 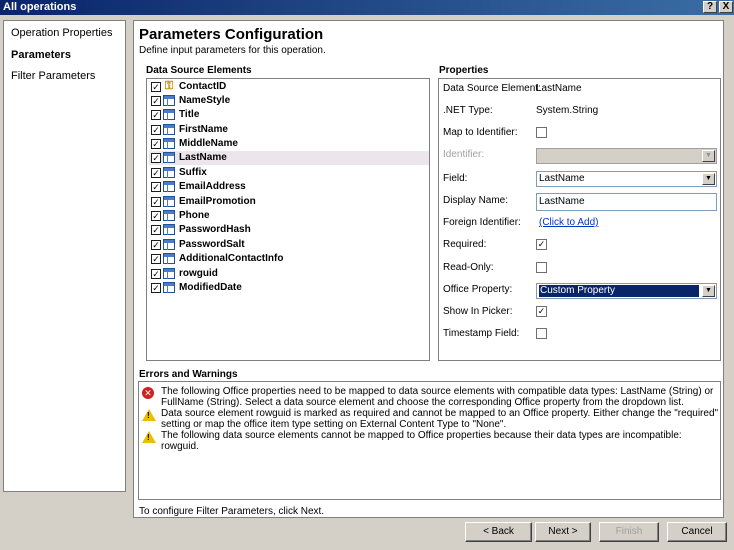 I want to click on show-in-picker-checkbox: ✓, so click(x=541, y=311).